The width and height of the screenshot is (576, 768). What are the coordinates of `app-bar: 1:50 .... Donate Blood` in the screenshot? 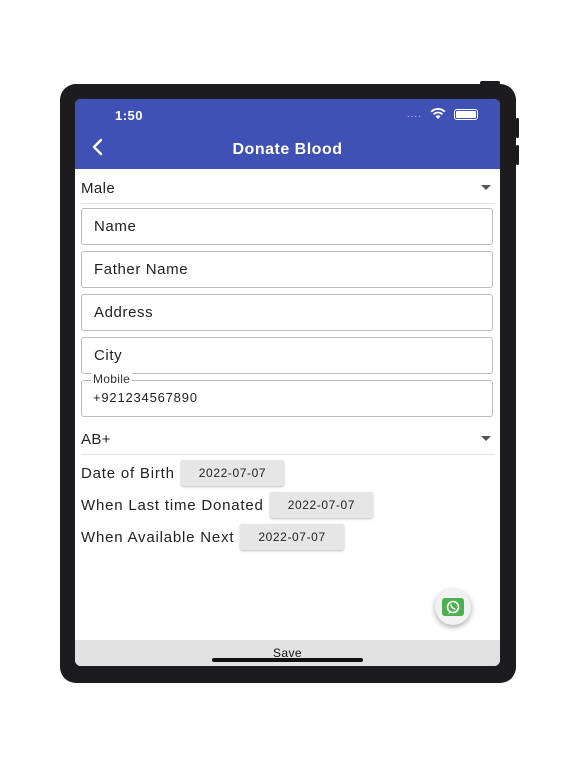 It's located at (287, 134).